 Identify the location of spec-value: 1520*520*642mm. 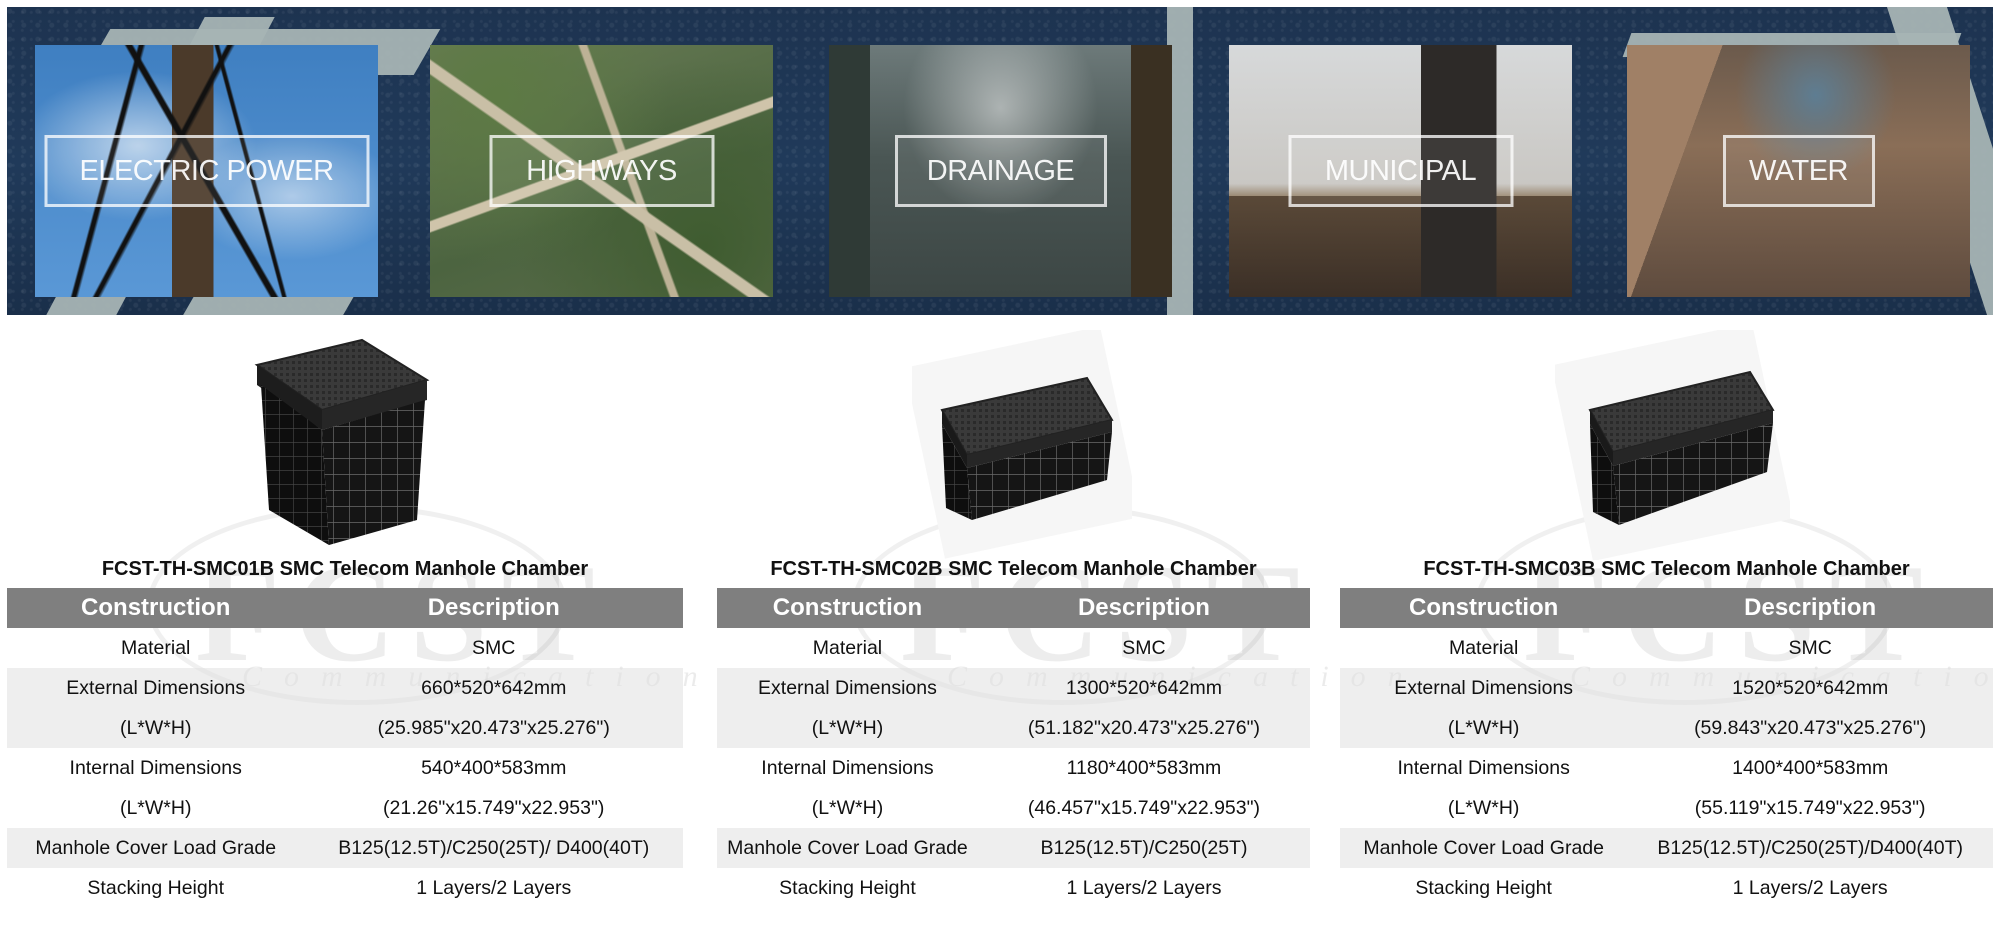
(1810, 688).